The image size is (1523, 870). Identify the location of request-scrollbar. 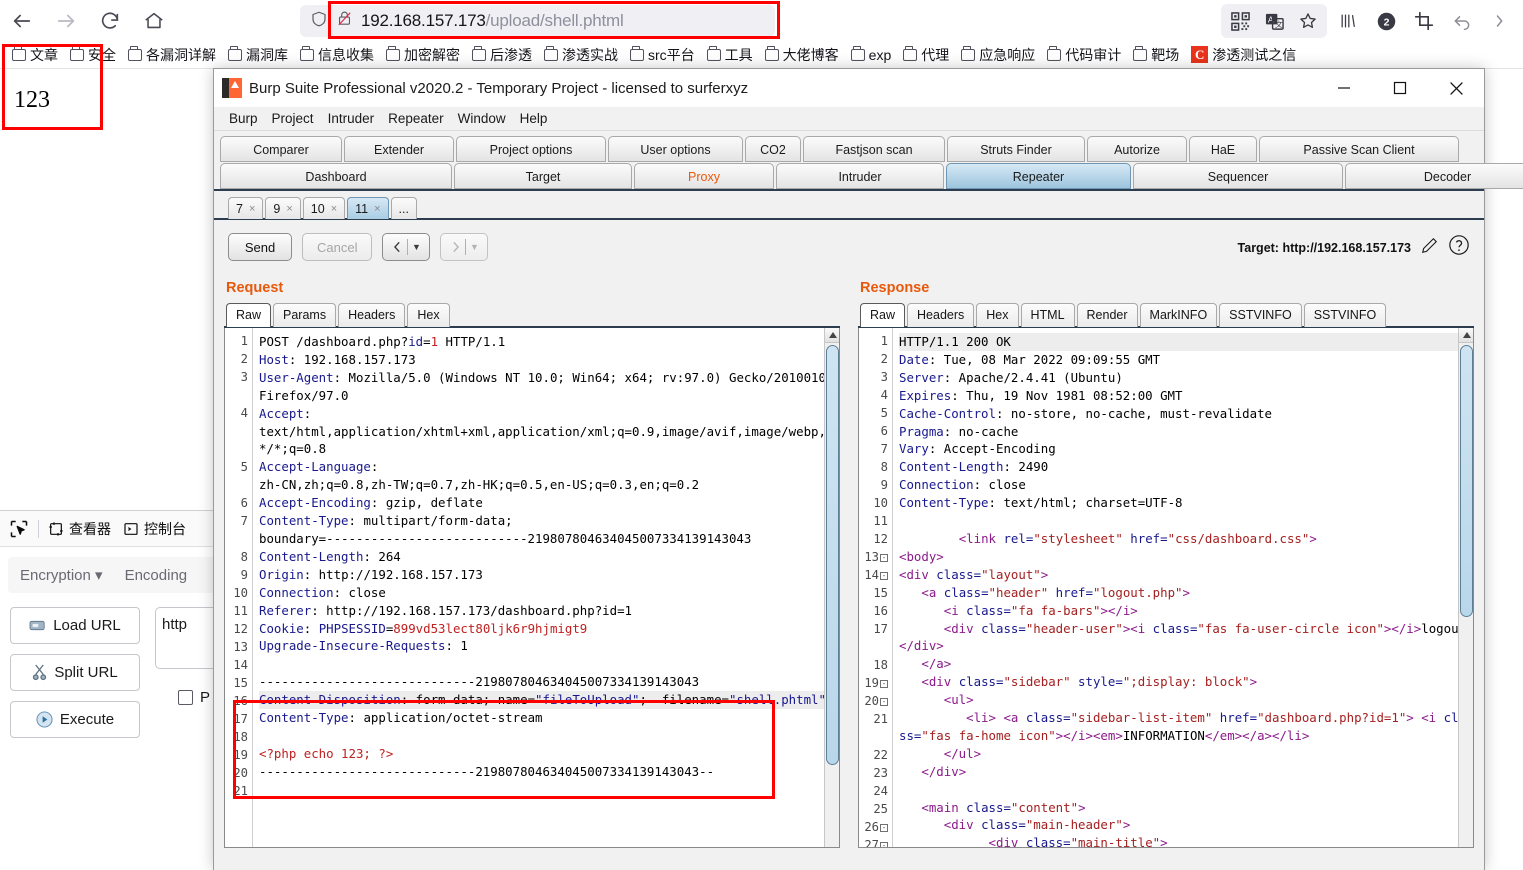
(831, 587).